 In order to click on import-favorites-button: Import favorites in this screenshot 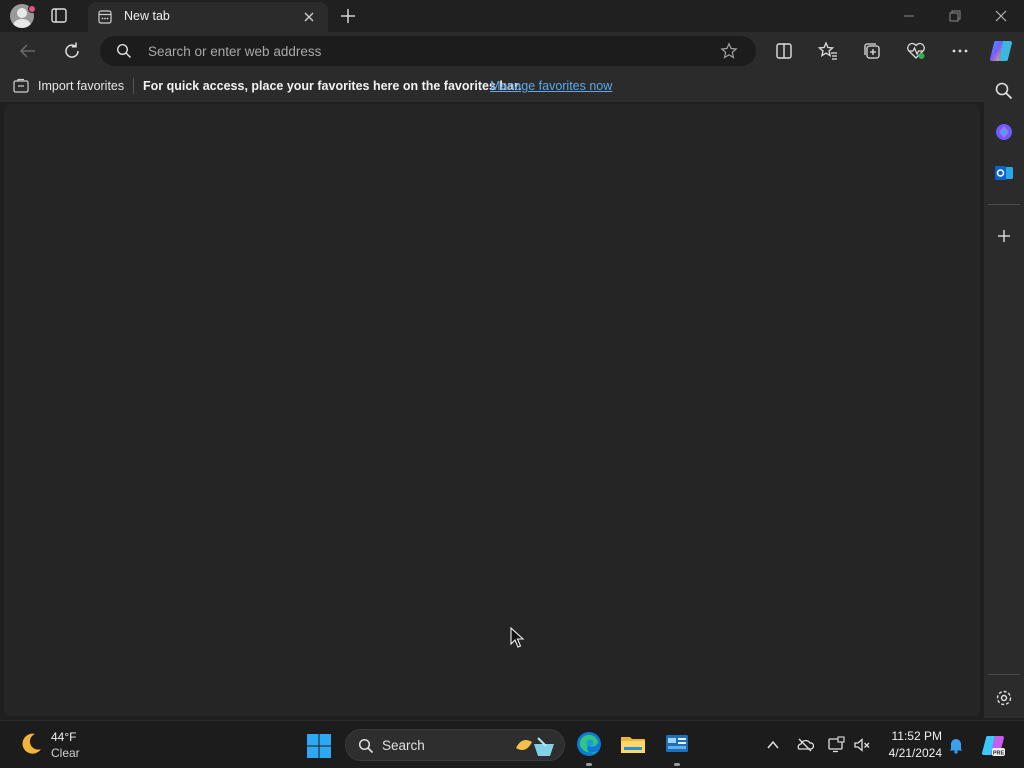, I will do `click(68, 86)`.